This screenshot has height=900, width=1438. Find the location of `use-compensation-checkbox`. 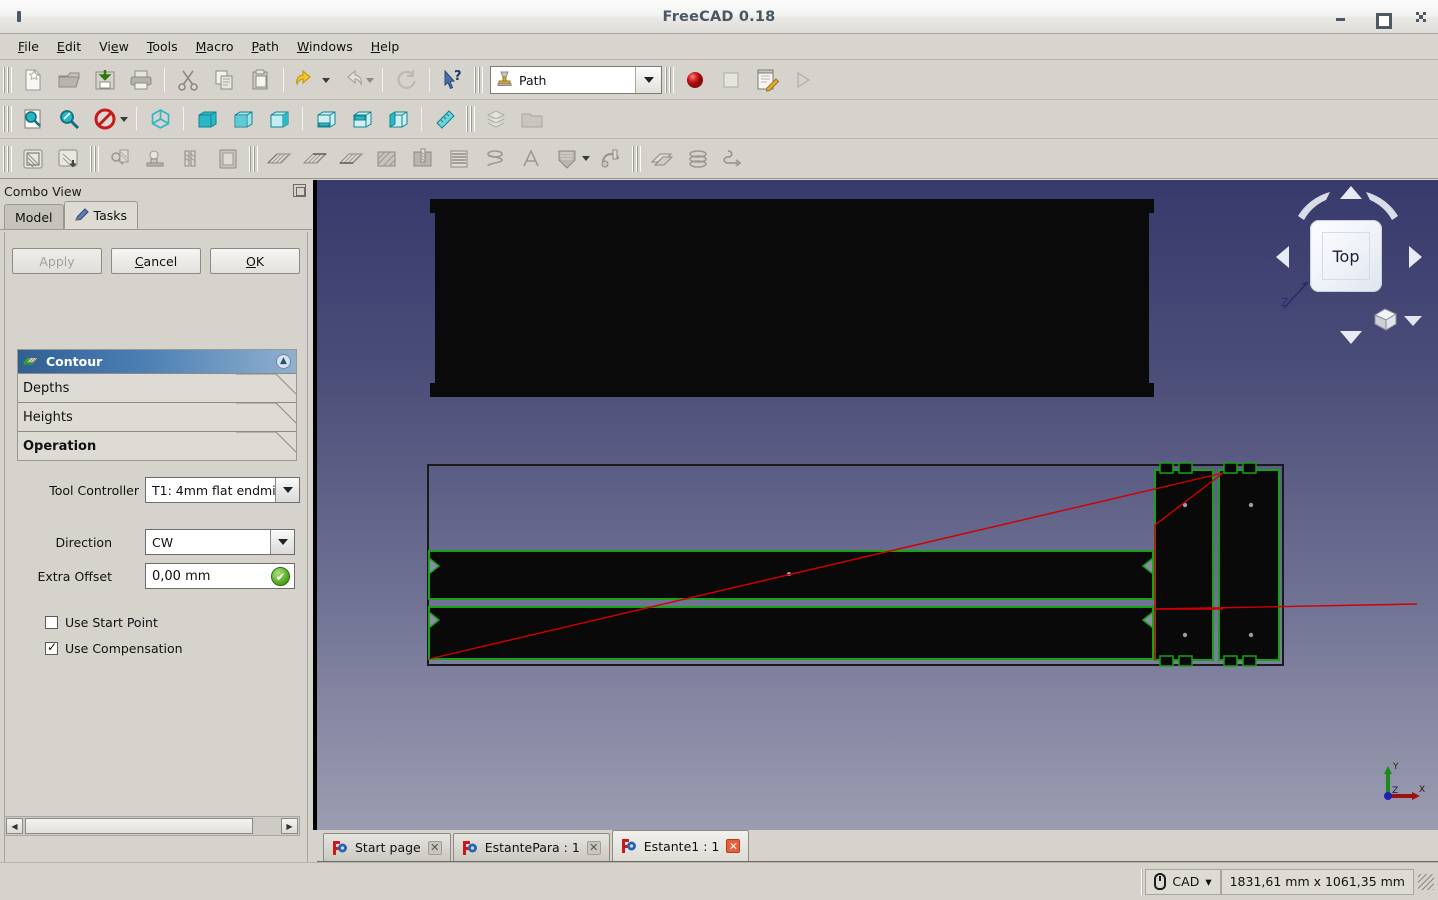

use-compensation-checkbox is located at coordinates (51, 647).